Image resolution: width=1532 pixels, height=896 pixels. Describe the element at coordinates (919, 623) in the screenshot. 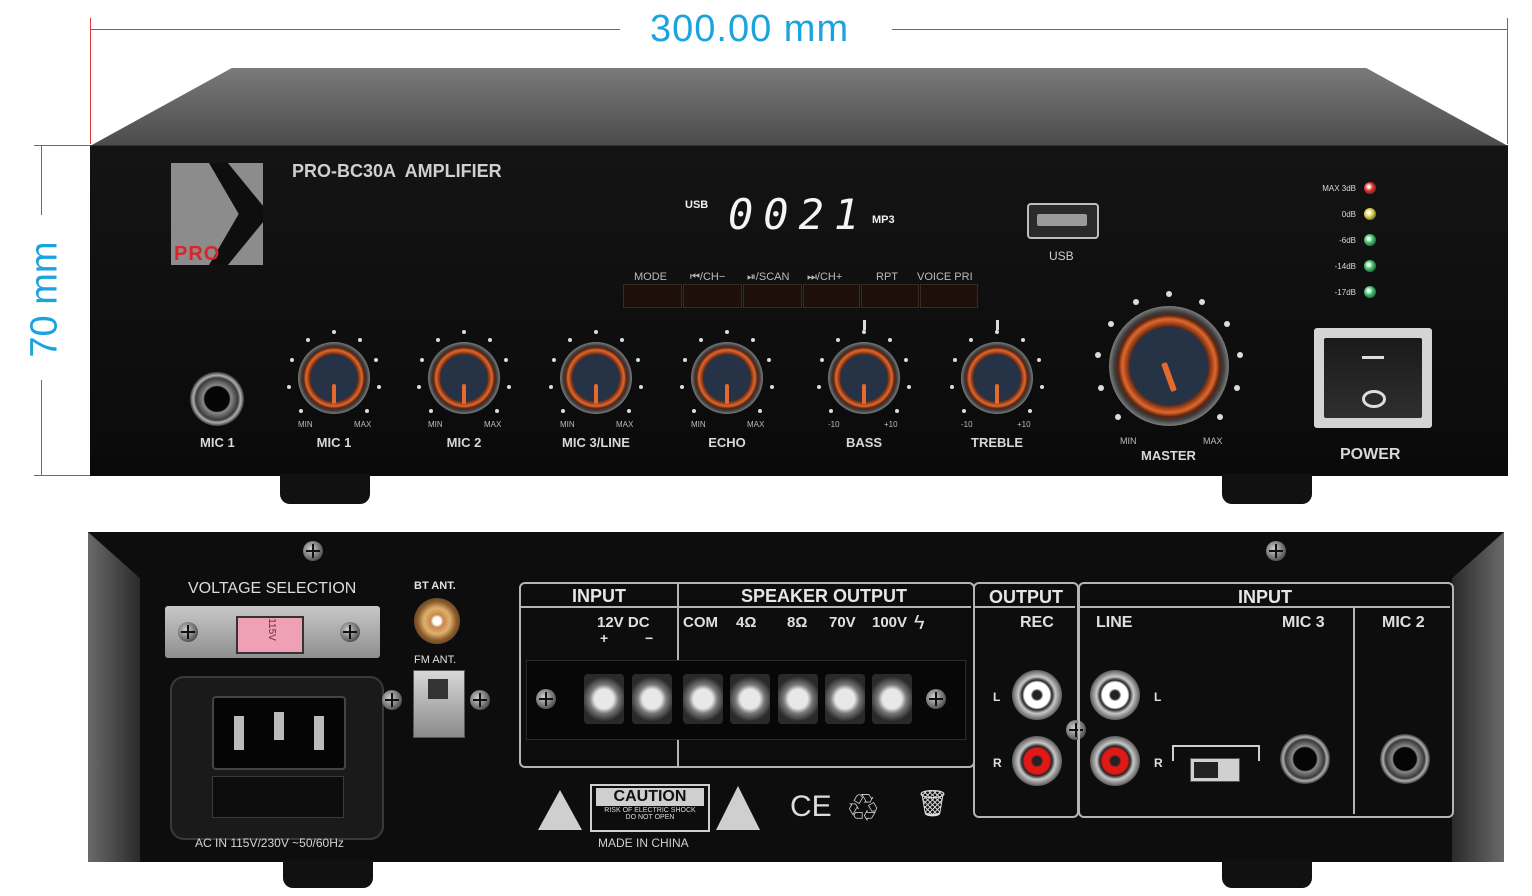

I see `lightning-icon: ϟ` at that location.